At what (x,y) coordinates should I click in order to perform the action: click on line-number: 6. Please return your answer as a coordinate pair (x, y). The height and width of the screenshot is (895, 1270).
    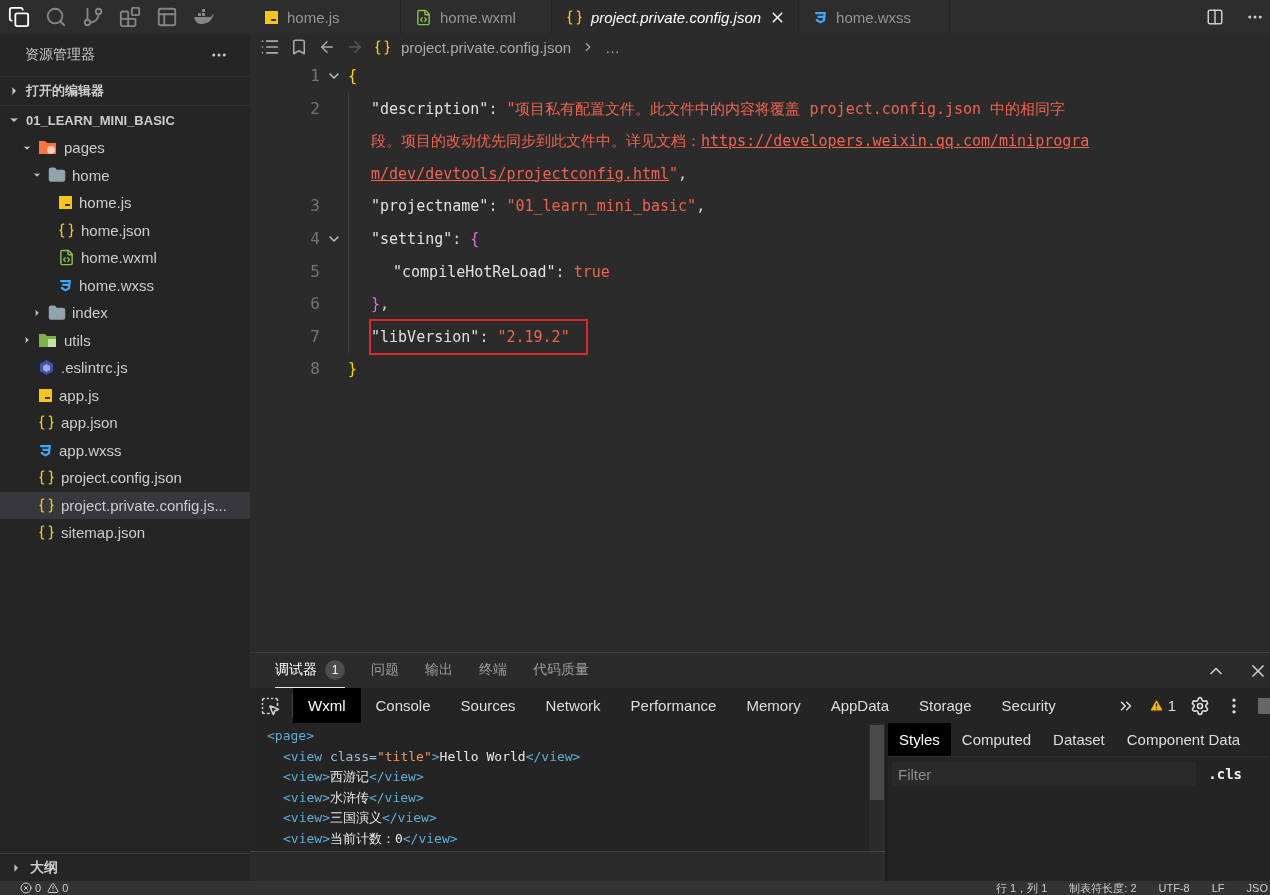
    Looking at the image, I should click on (314, 304).